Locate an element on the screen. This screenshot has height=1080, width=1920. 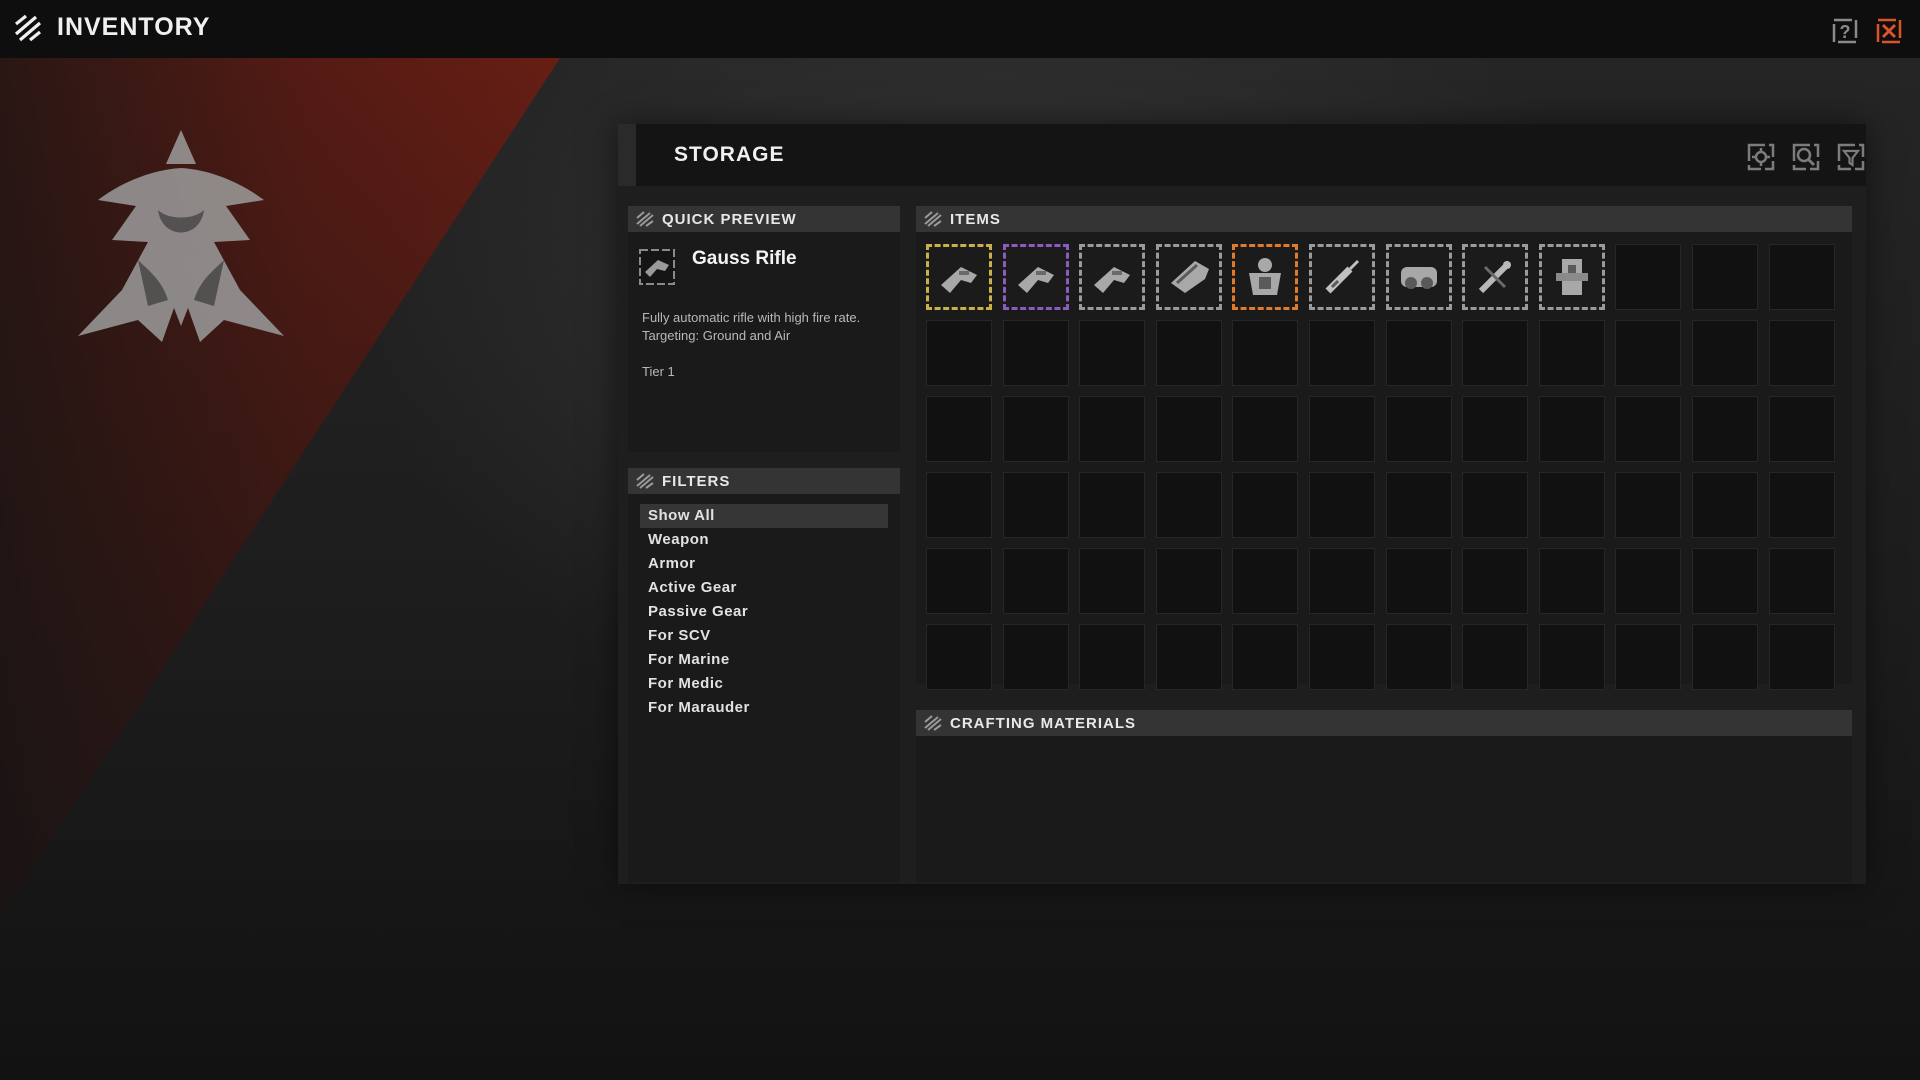
storage-title: STORAGE is located at coordinates (729, 154).